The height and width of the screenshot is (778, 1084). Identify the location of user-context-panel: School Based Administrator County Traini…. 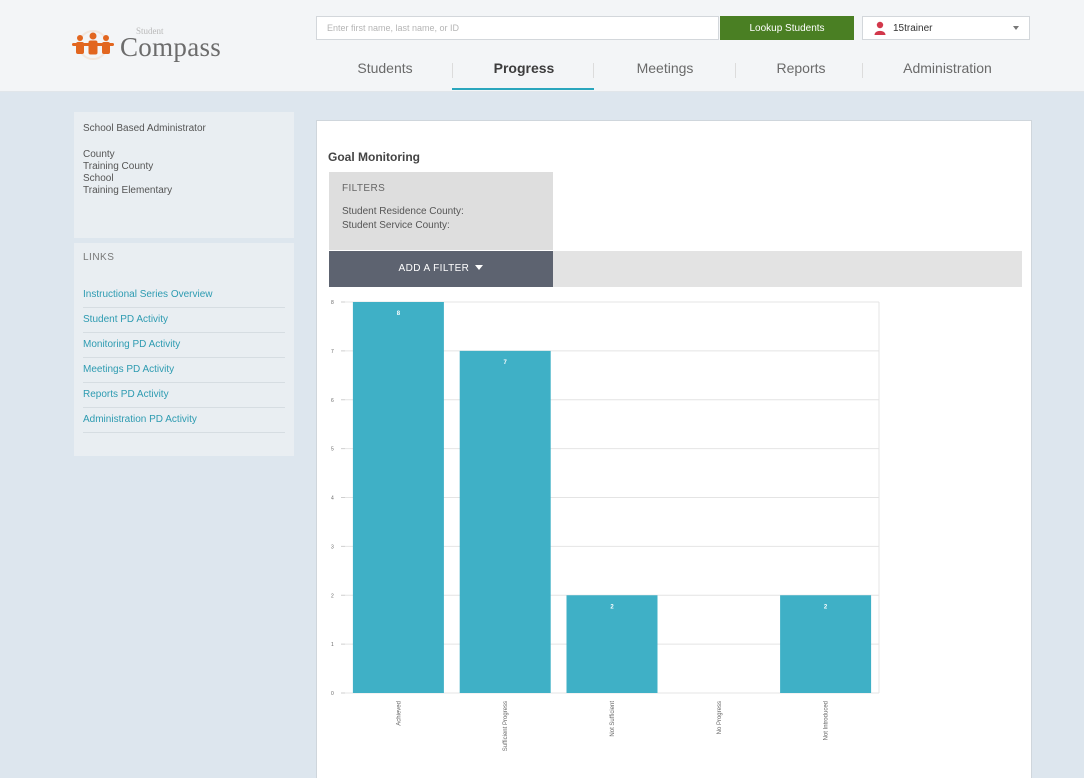
(184, 175).